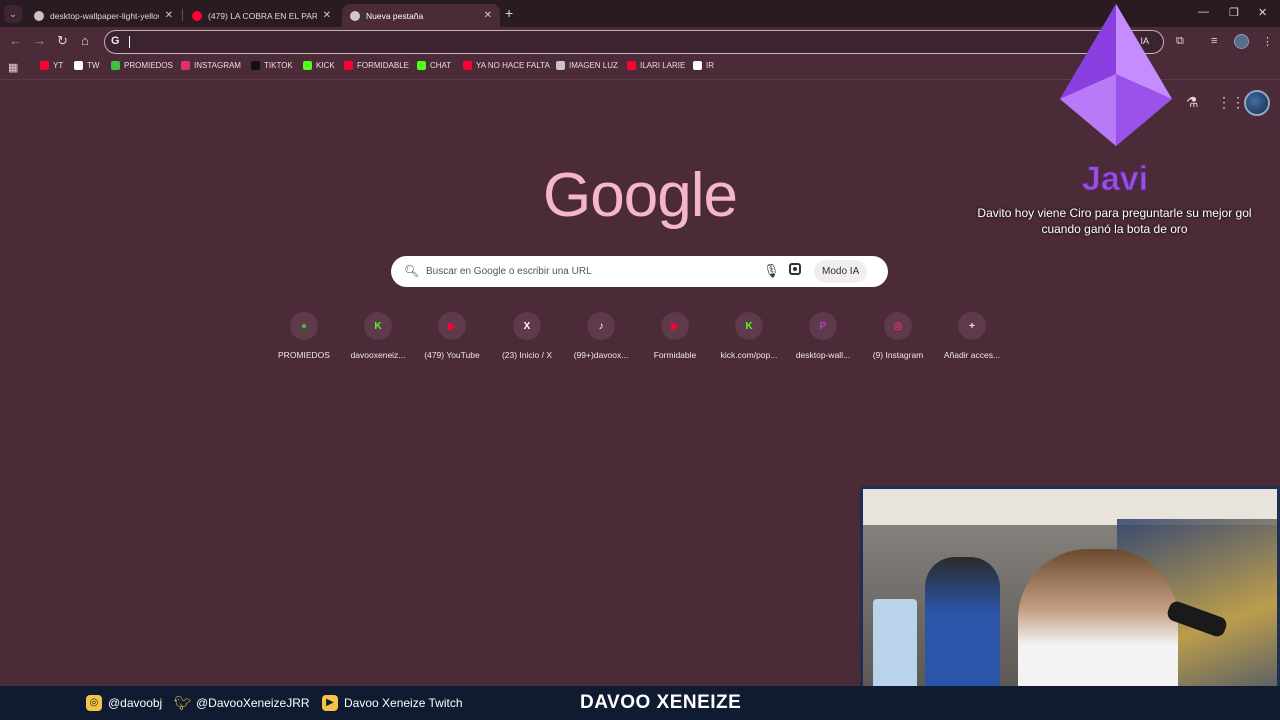  What do you see at coordinates (115, 41) in the screenshot?
I see `google-g-icon: G` at bounding box center [115, 41].